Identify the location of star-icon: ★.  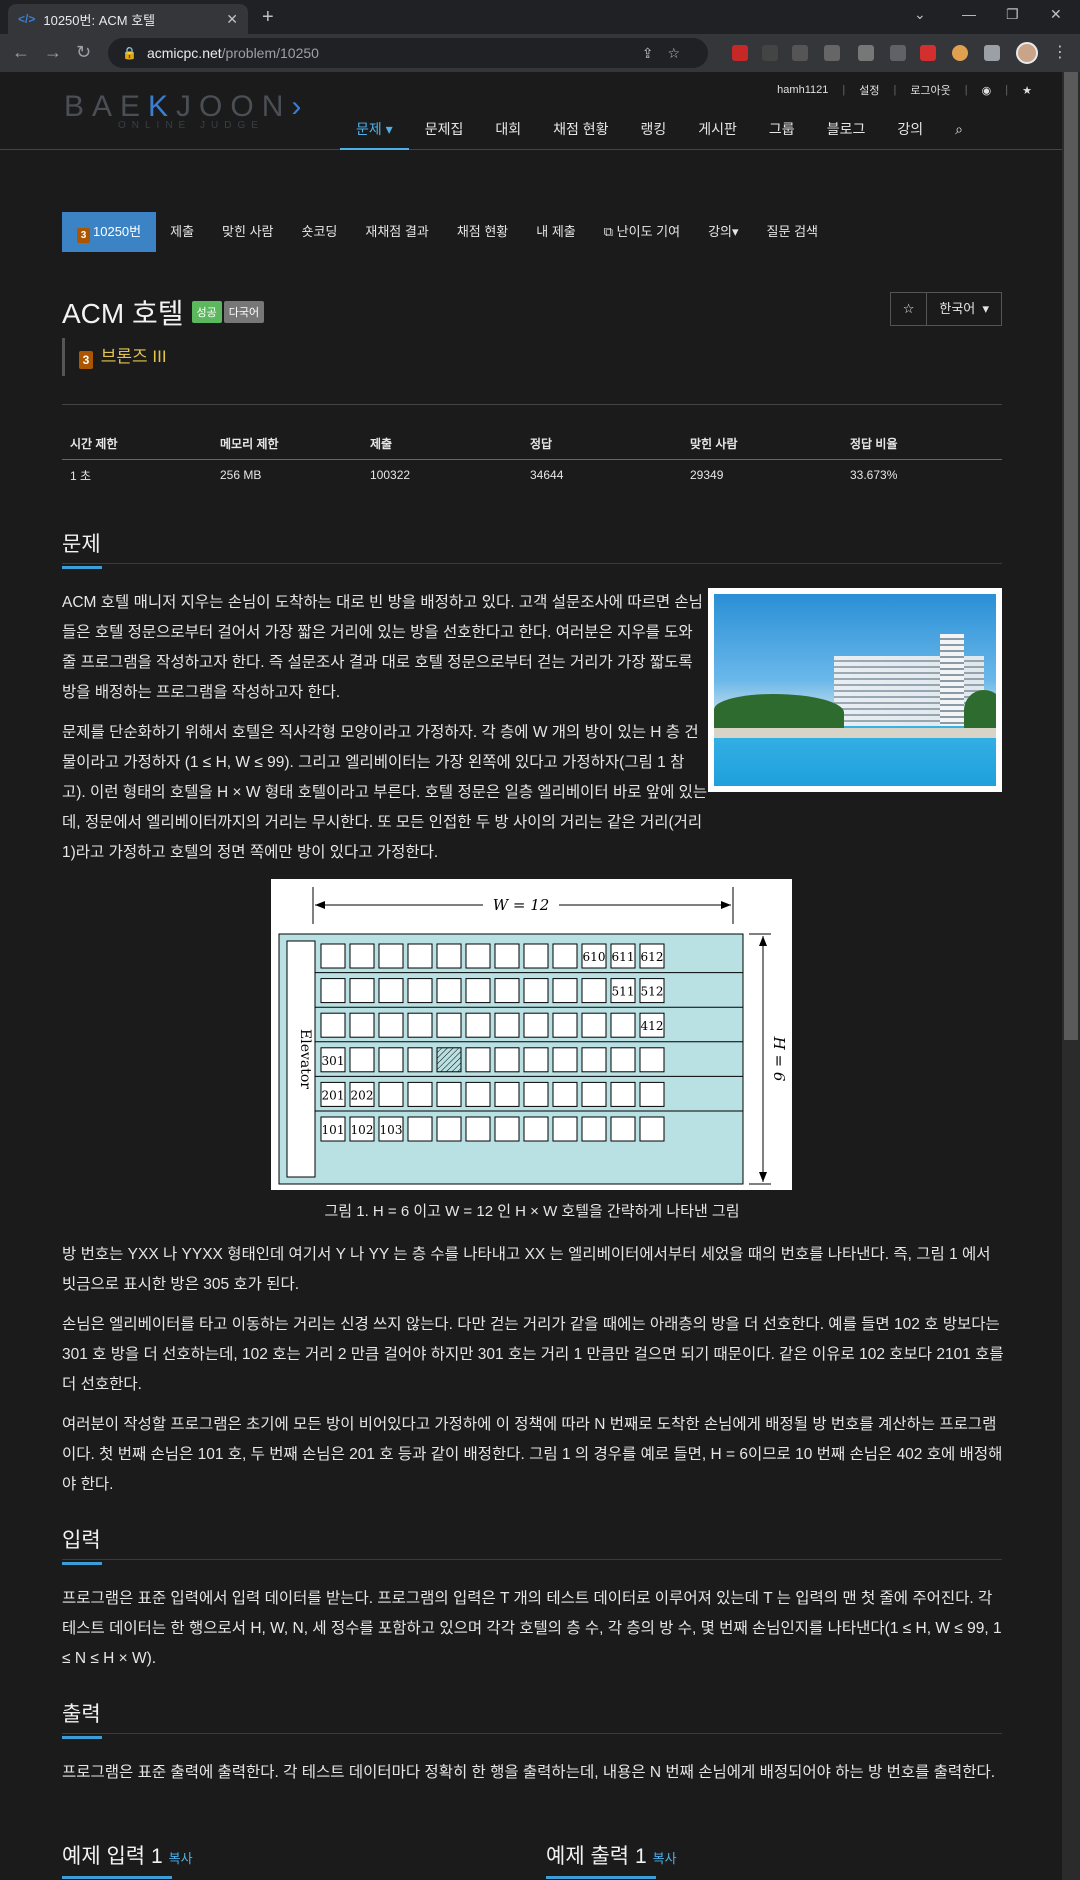
(1027, 90).